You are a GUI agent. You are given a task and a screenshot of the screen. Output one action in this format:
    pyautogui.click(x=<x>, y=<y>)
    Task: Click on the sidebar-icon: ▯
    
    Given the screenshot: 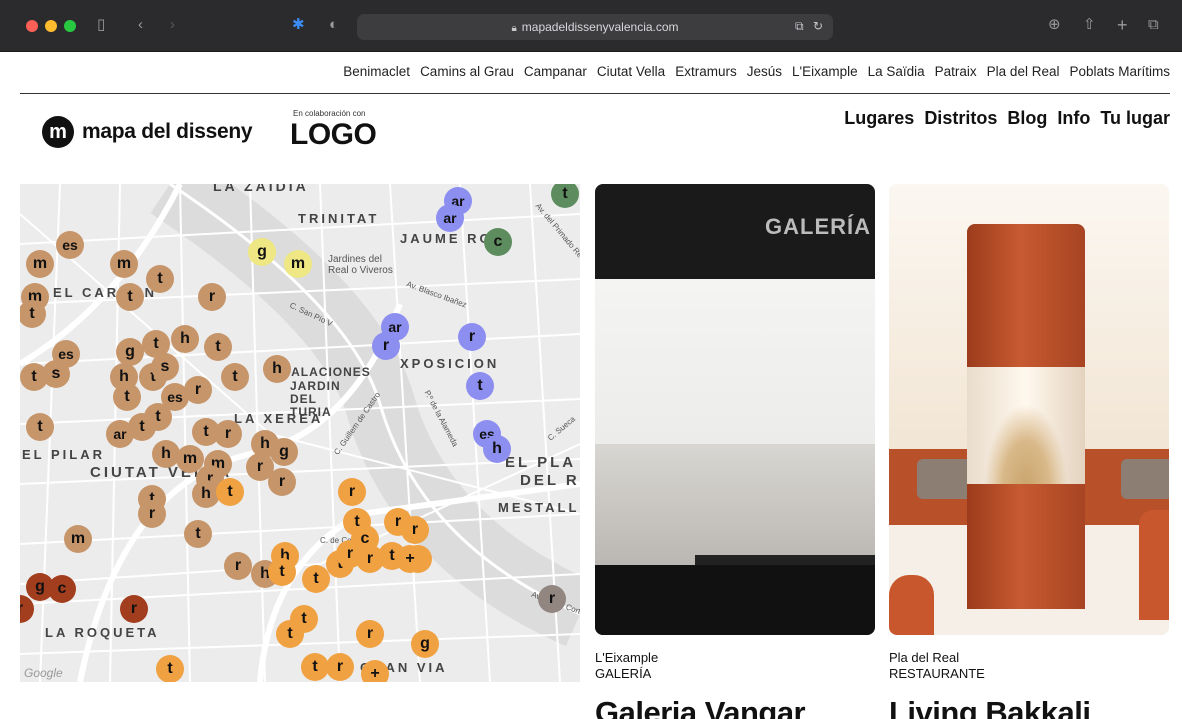 What is the action you would take?
    pyautogui.click(x=101, y=25)
    